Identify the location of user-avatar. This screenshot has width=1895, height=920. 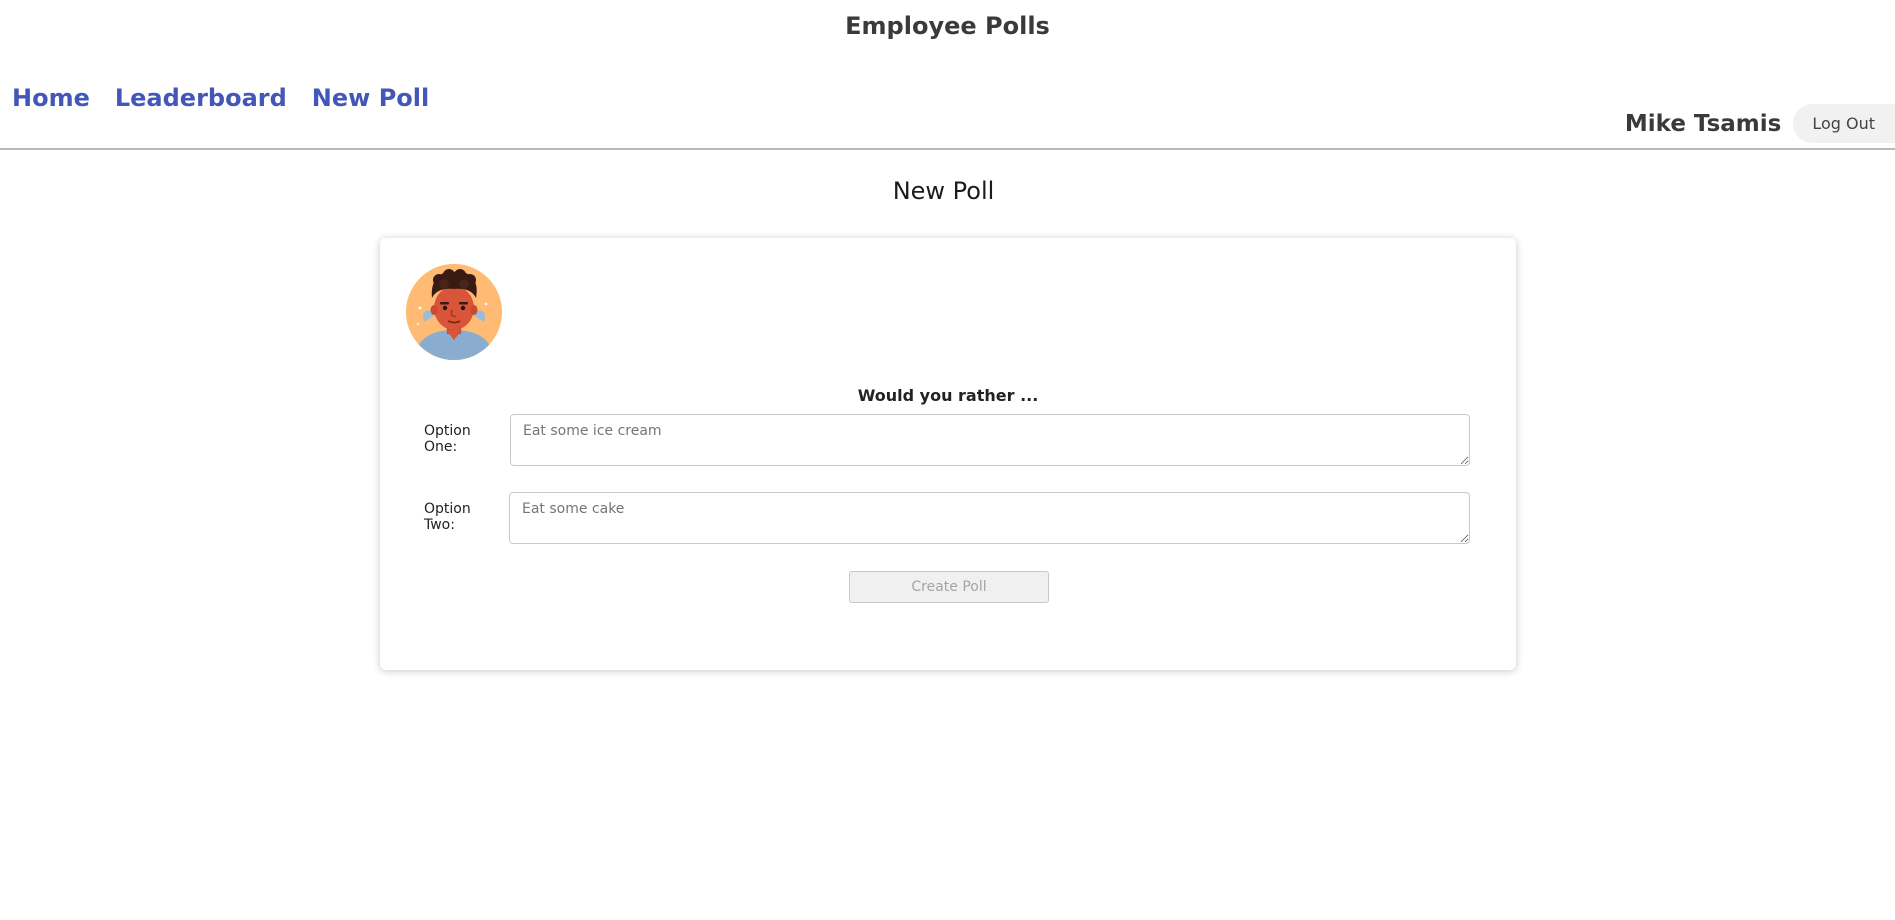
(454, 312).